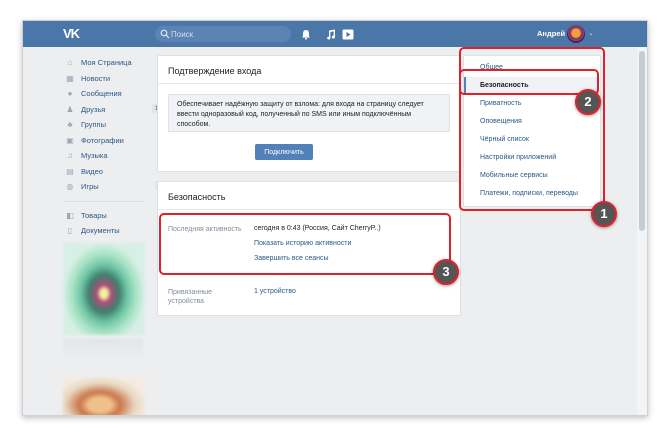  What do you see at coordinates (70, 78) in the screenshot?
I see `news-icon: ▦` at bounding box center [70, 78].